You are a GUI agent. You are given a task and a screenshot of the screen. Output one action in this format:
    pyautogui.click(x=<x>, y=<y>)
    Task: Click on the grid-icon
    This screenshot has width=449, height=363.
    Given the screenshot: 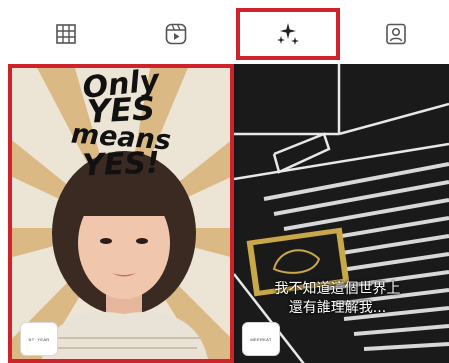 What is the action you would take?
    pyautogui.click(x=66, y=34)
    